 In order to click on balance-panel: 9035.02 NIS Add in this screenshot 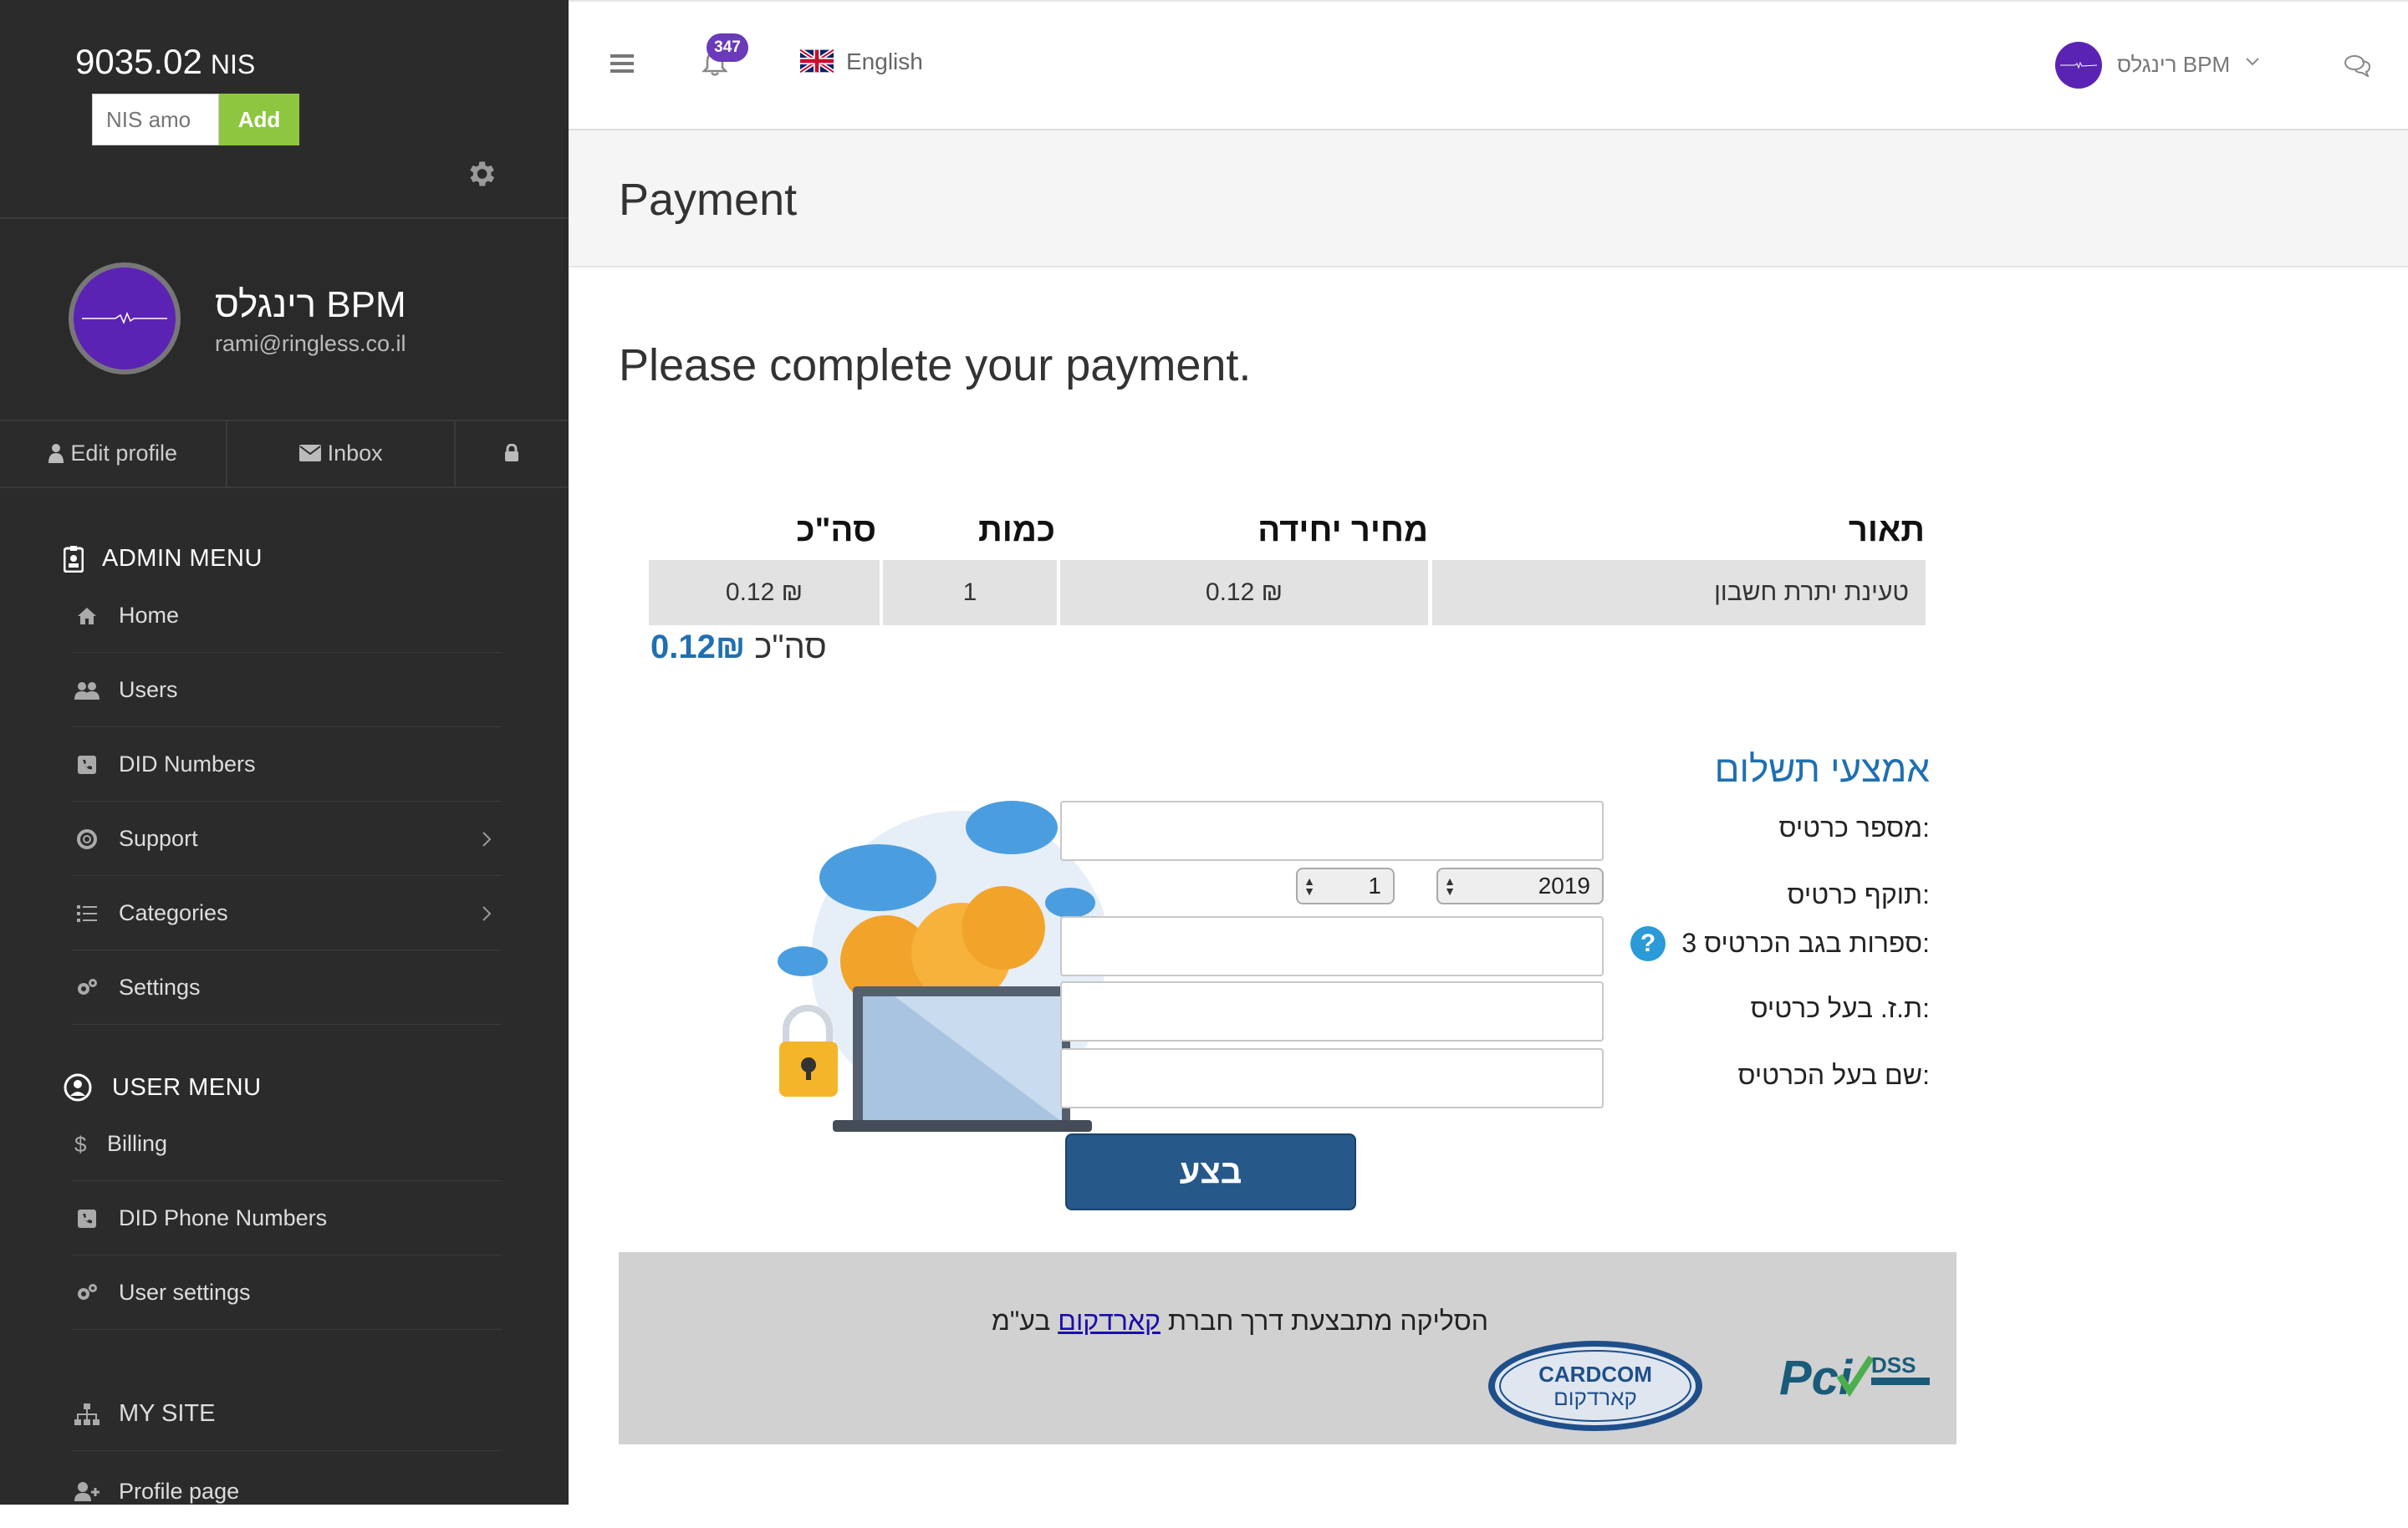, I will do `click(284, 110)`.